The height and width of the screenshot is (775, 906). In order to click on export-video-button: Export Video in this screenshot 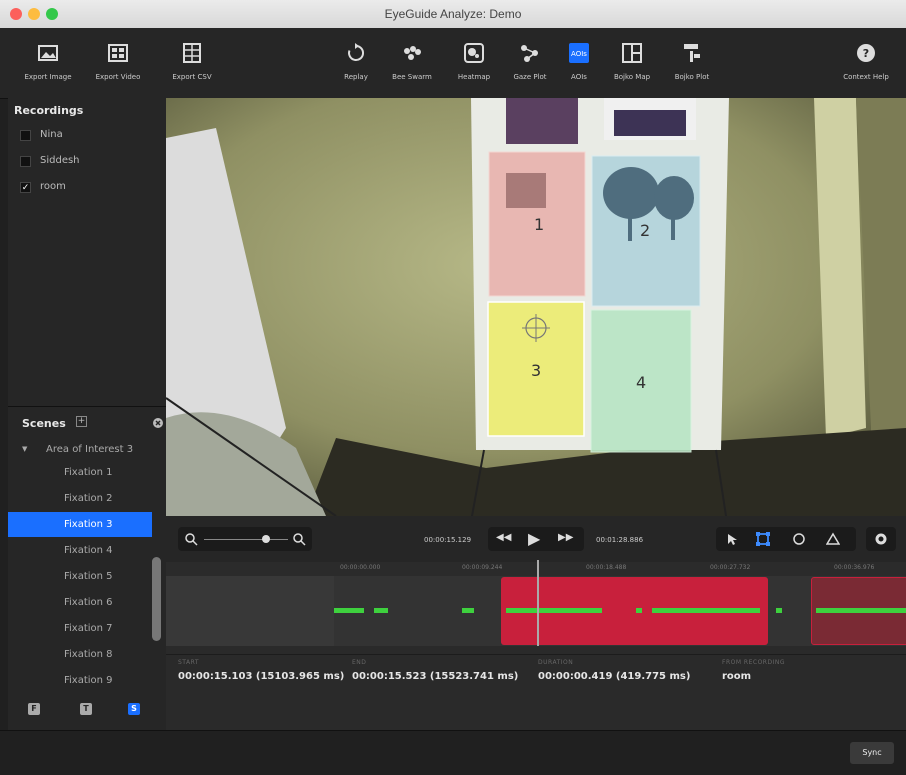, I will do `click(118, 63)`.